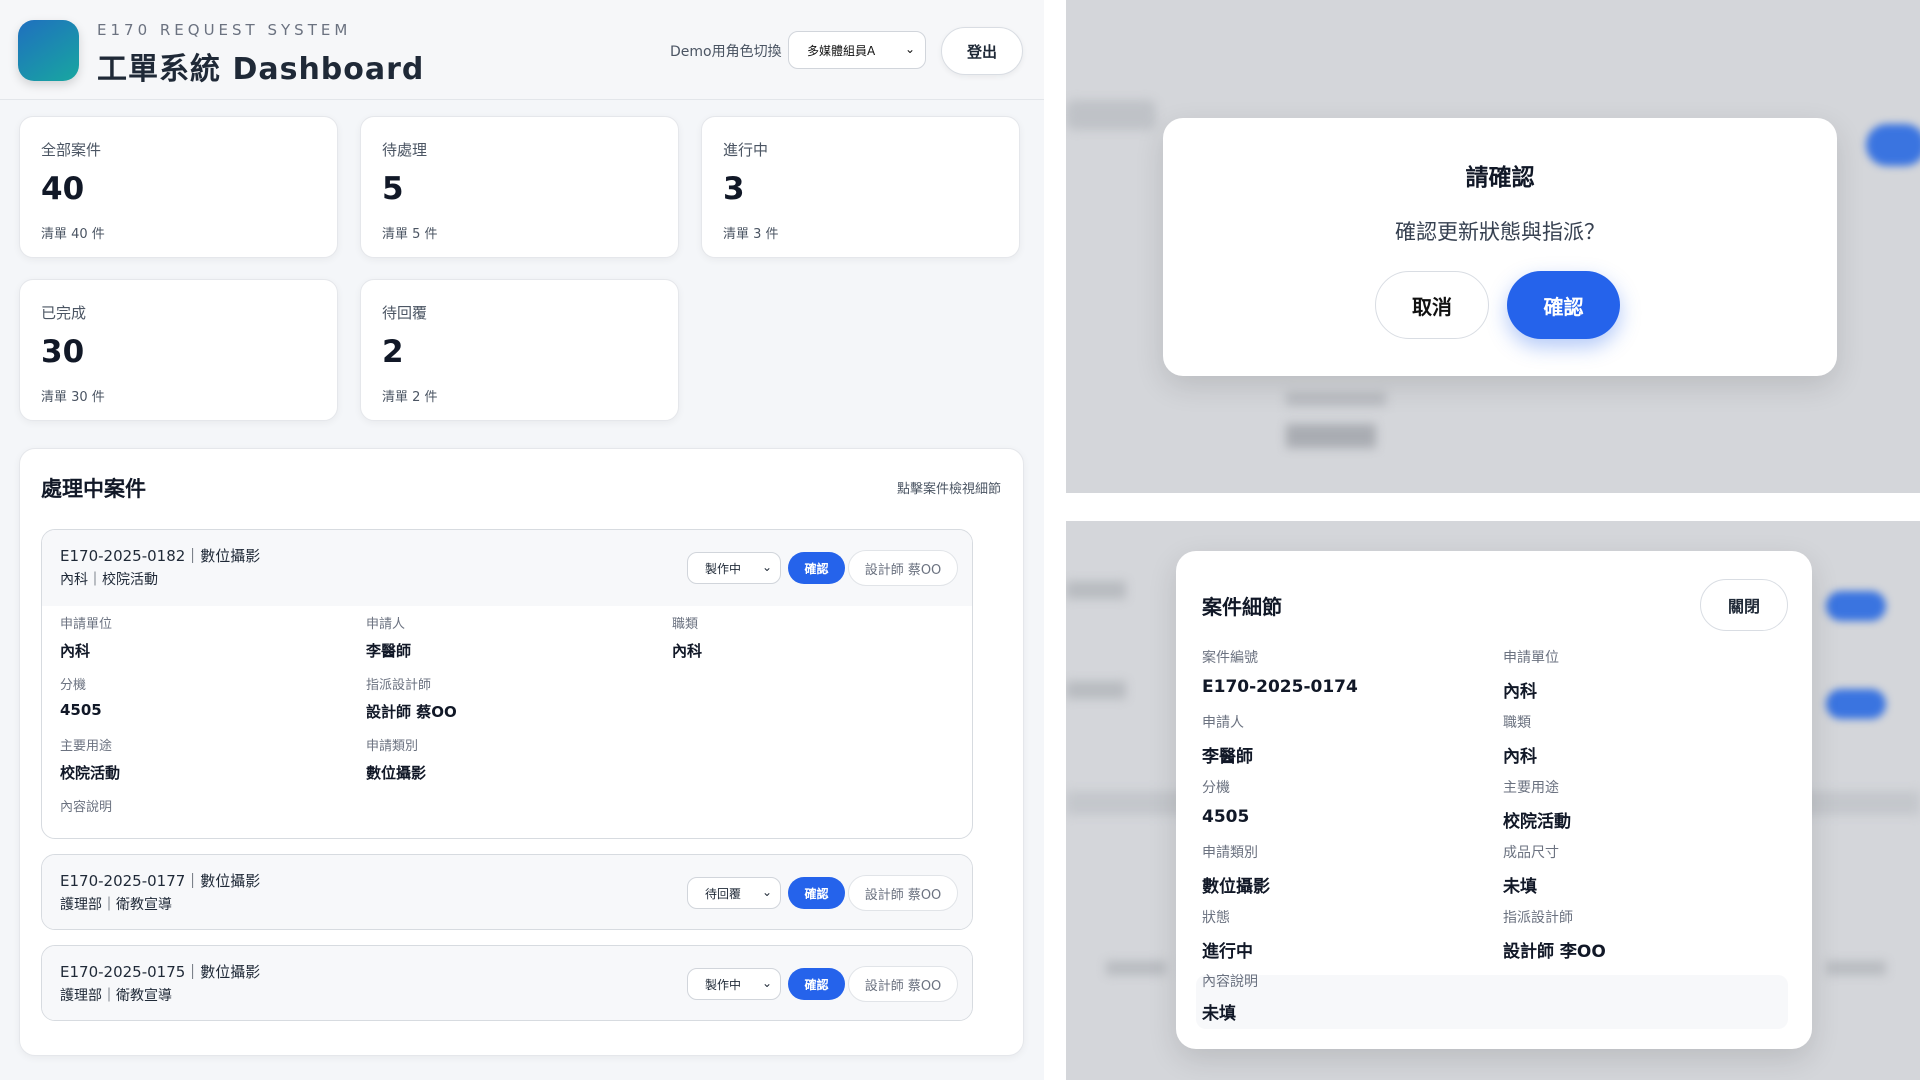 The width and height of the screenshot is (1920, 1080). What do you see at coordinates (841, 50) in the screenshot?
I see `role-select-value: 多媒體組員A` at bounding box center [841, 50].